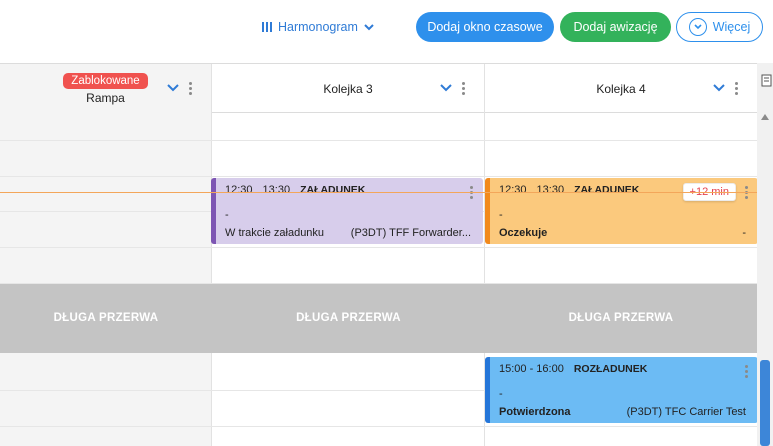 The image size is (773, 446). What do you see at coordinates (267, 27) in the screenshot?
I see `columns-icon` at bounding box center [267, 27].